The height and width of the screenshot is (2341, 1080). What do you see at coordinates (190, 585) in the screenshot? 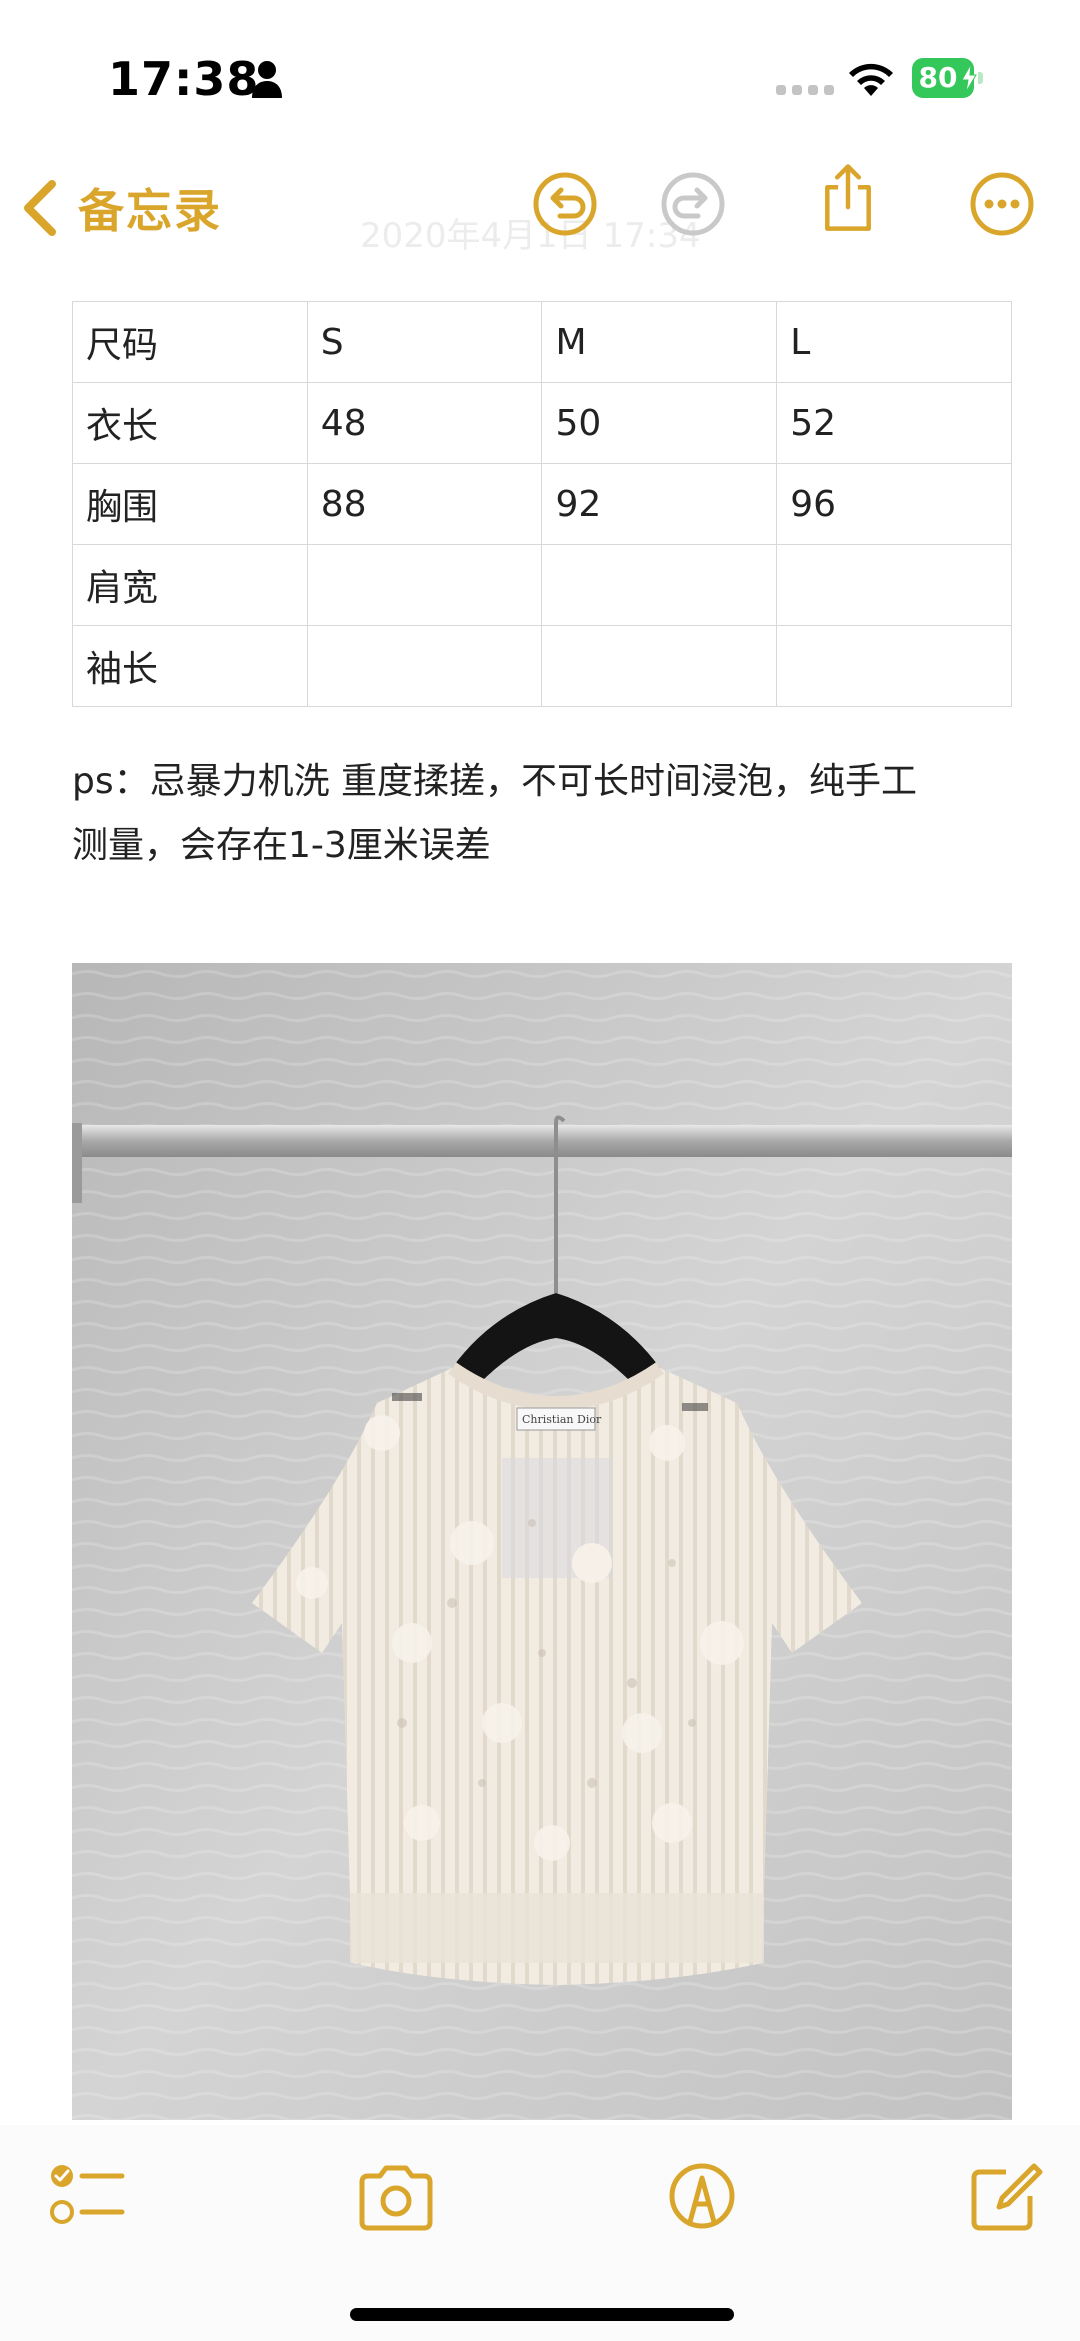
I see `table-cell: 肩宽` at bounding box center [190, 585].